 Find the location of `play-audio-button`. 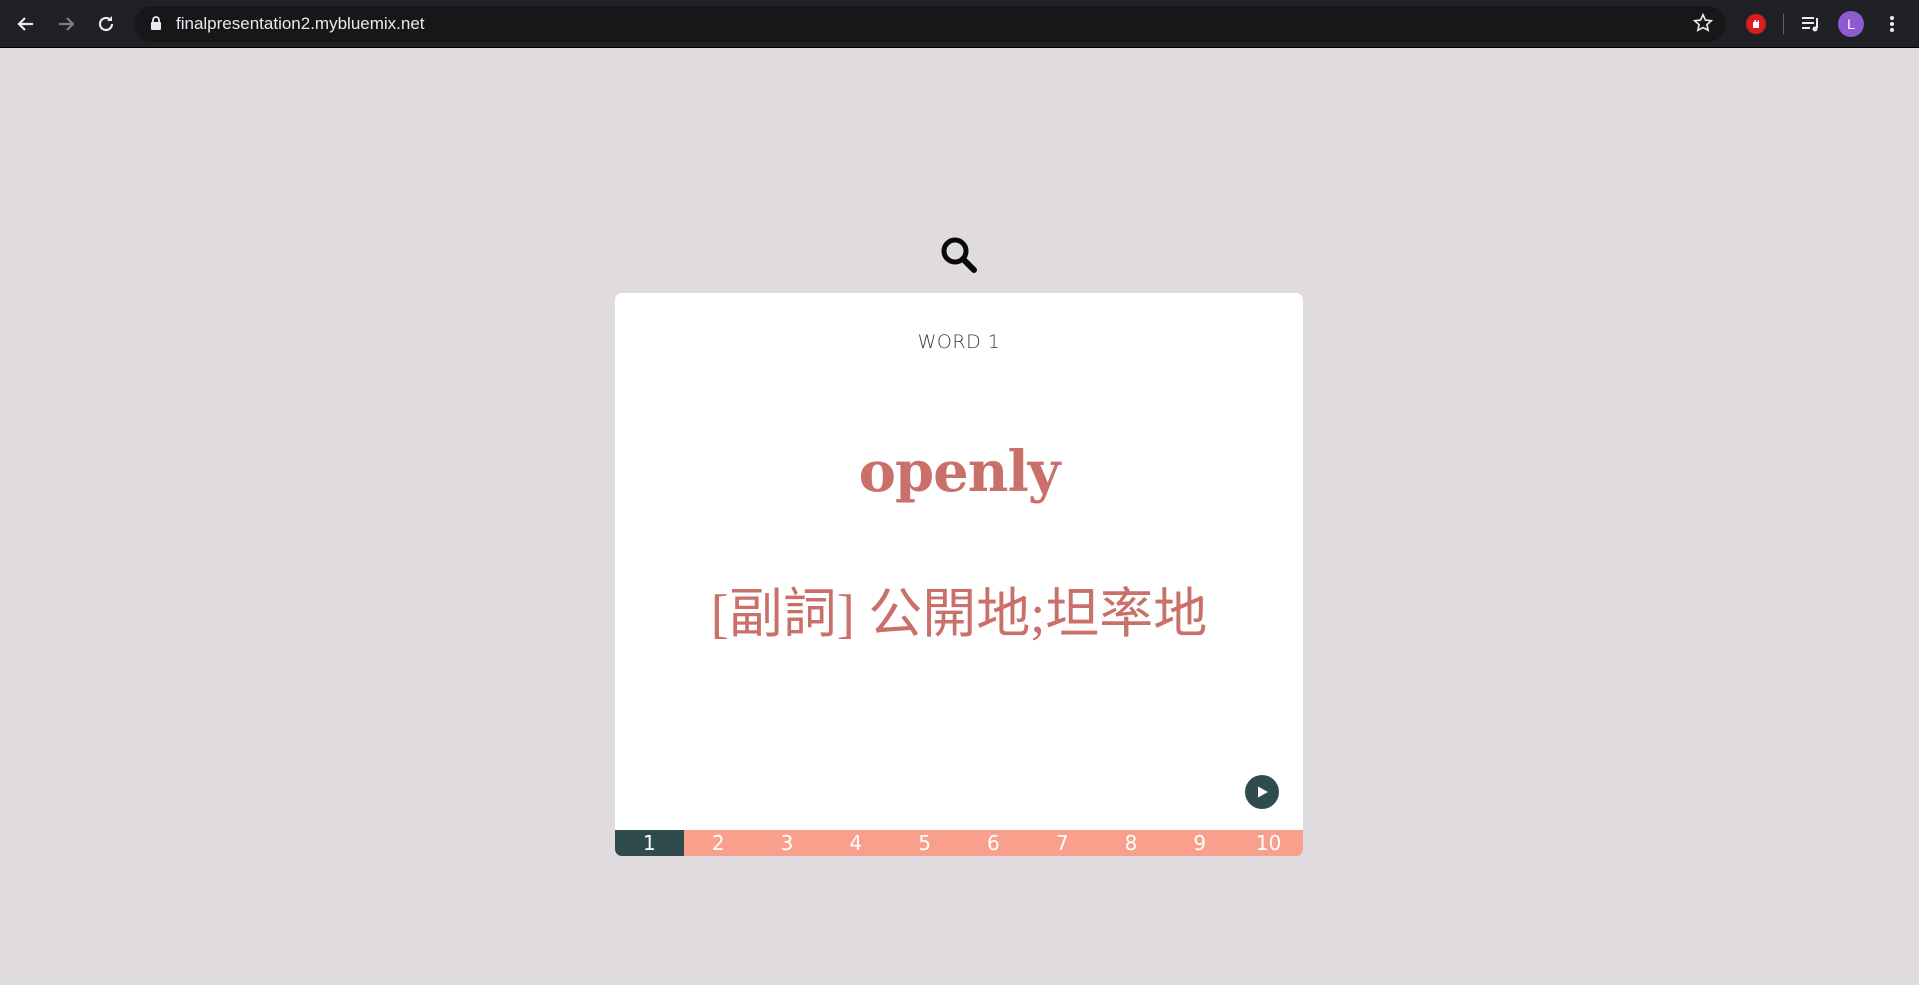

play-audio-button is located at coordinates (1262, 792).